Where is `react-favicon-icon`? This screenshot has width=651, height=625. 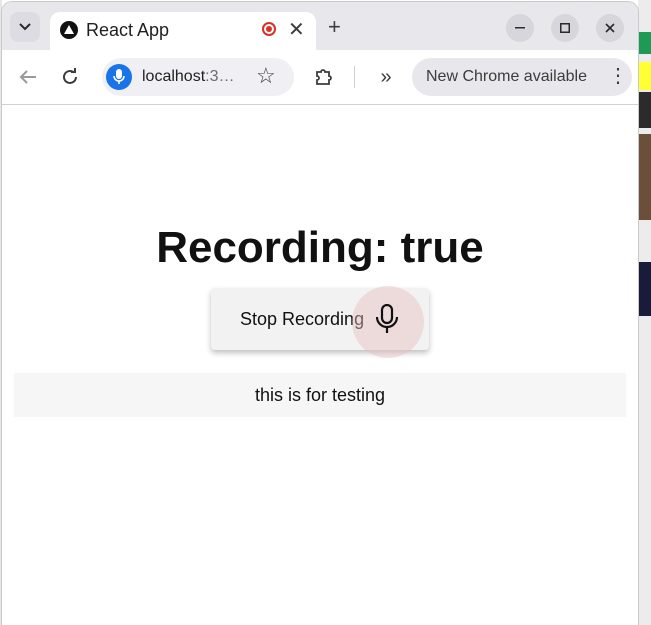 react-favicon-icon is located at coordinates (69, 30).